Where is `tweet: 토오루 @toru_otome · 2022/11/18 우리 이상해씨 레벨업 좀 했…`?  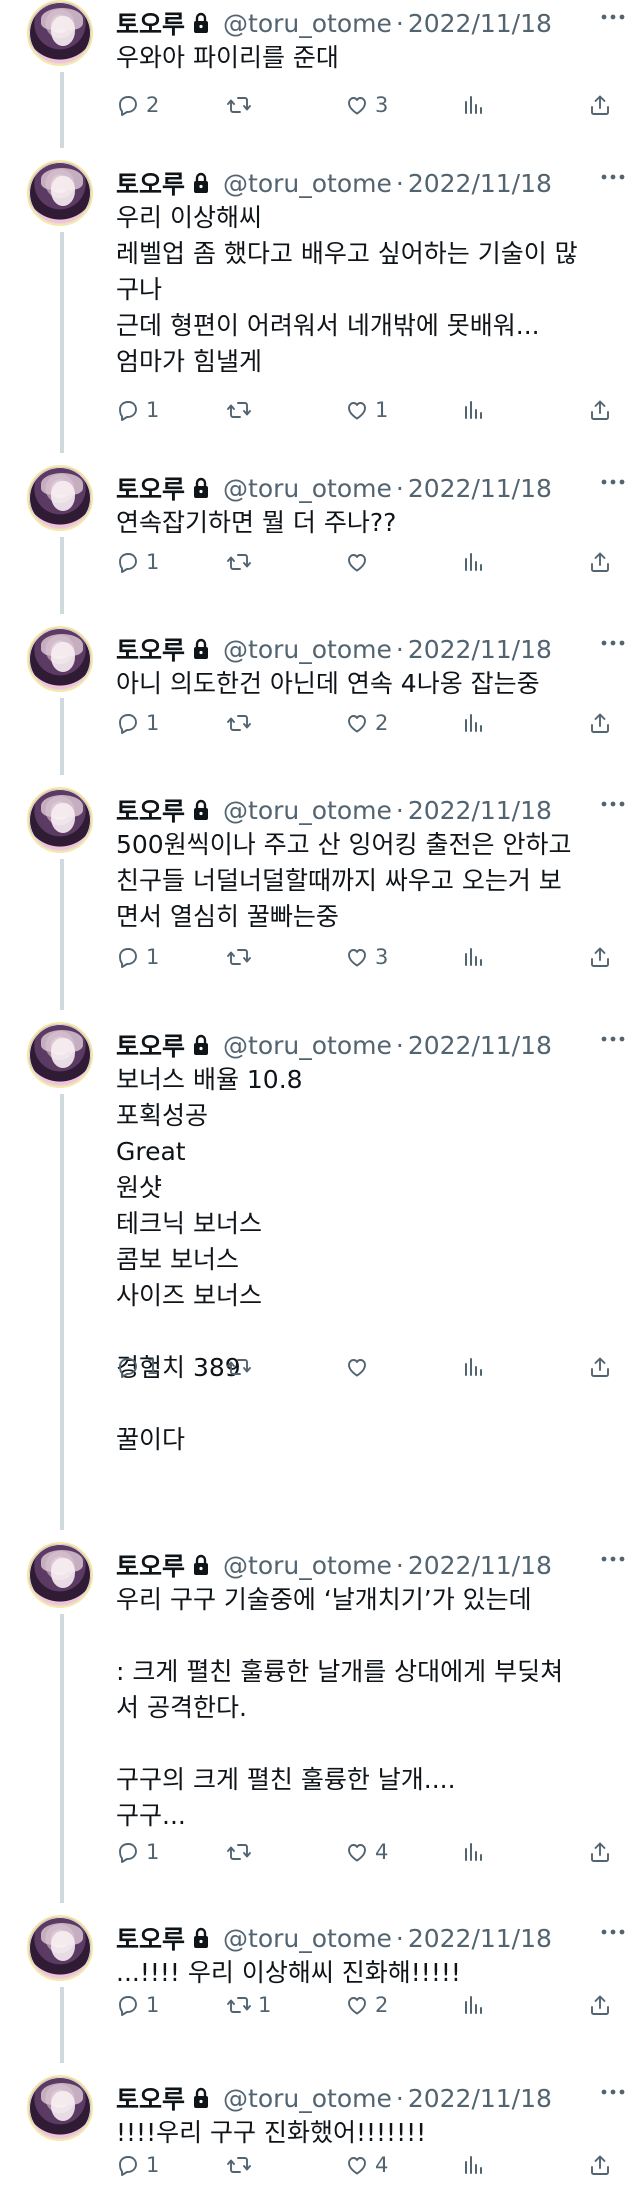 tweet: 토오루 @toru_otome · 2022/11/18 우리 이상해씨 레벨업 좀 했… is located at coordinates (320, 297).